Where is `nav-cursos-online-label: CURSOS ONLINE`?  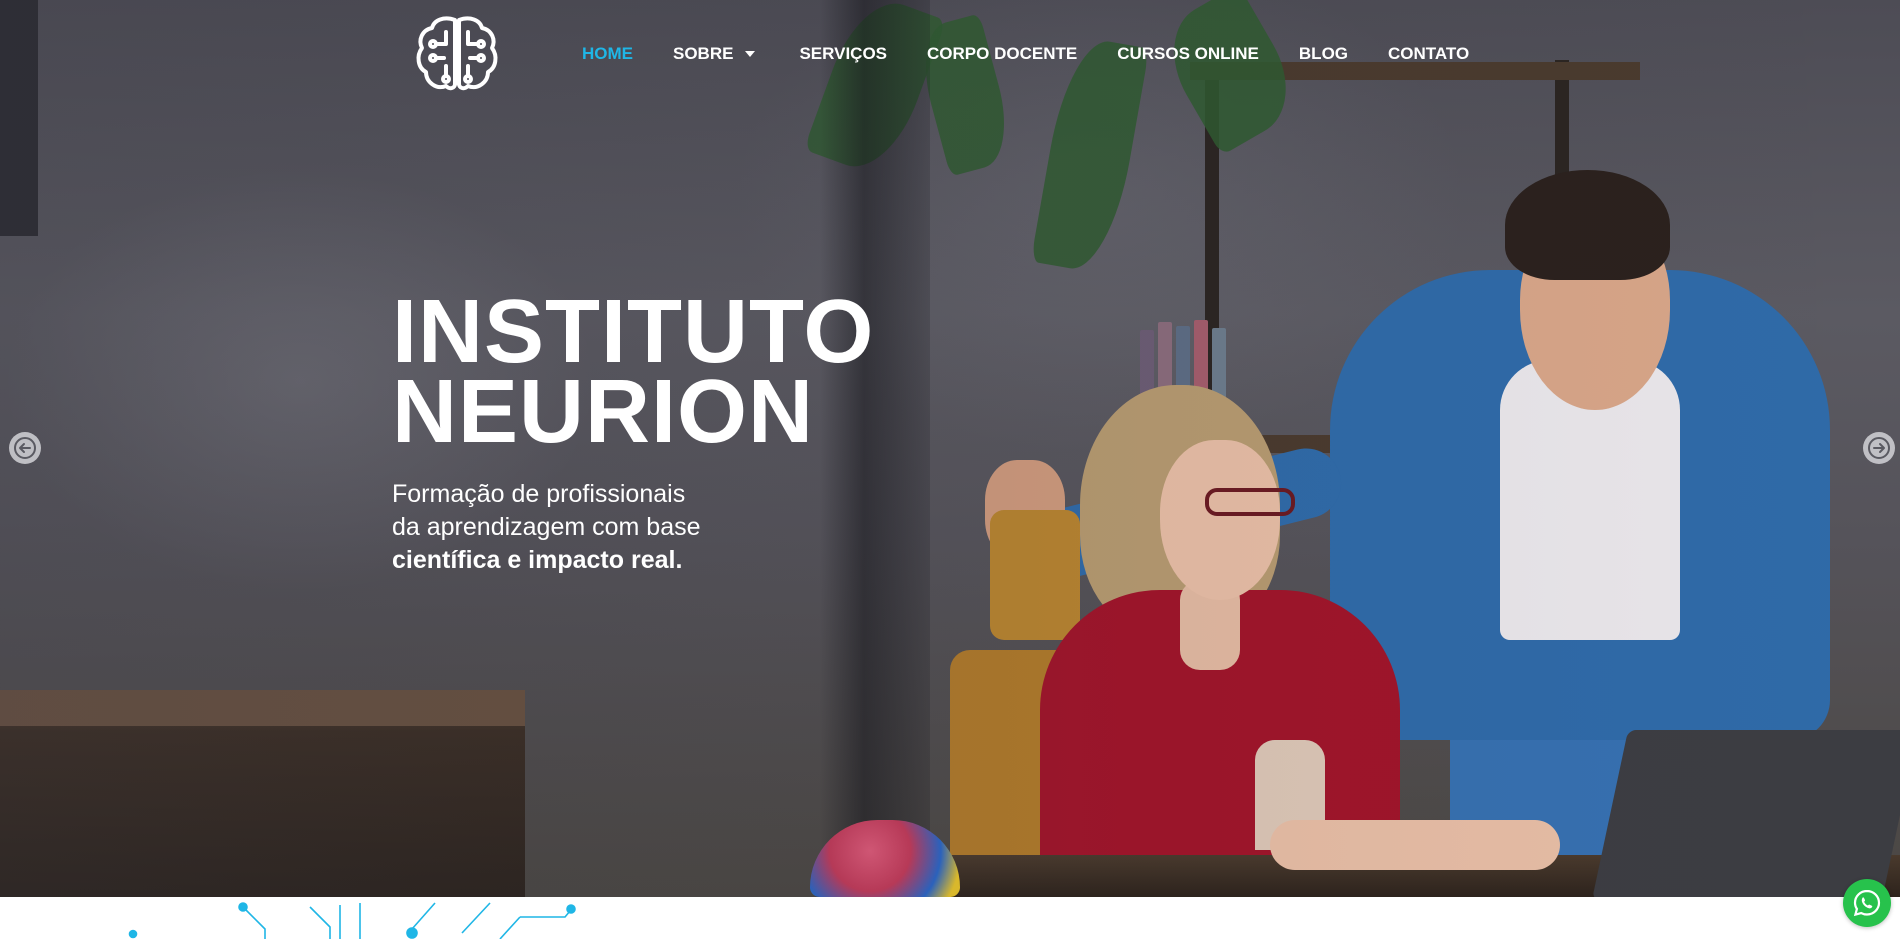 nav-cursos-online-label: CURSOS ONLINE is located at coordinates (1188, 53).